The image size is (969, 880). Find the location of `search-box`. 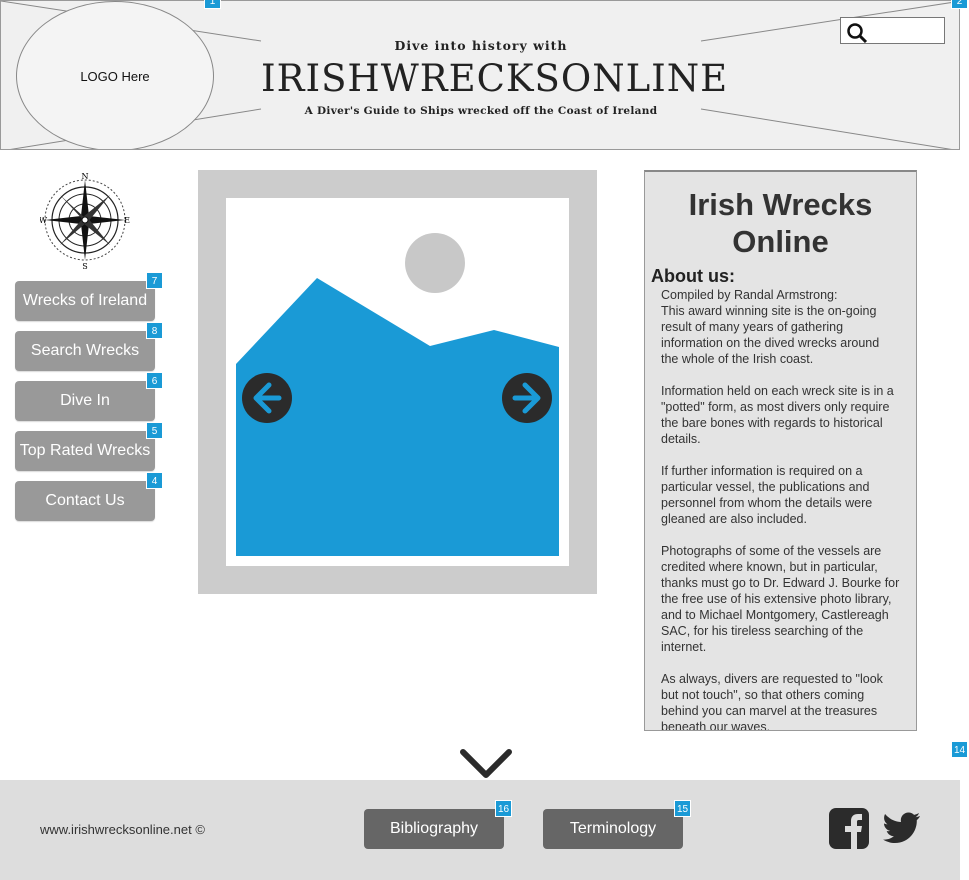

search-box is located at coordinates (892, 30).